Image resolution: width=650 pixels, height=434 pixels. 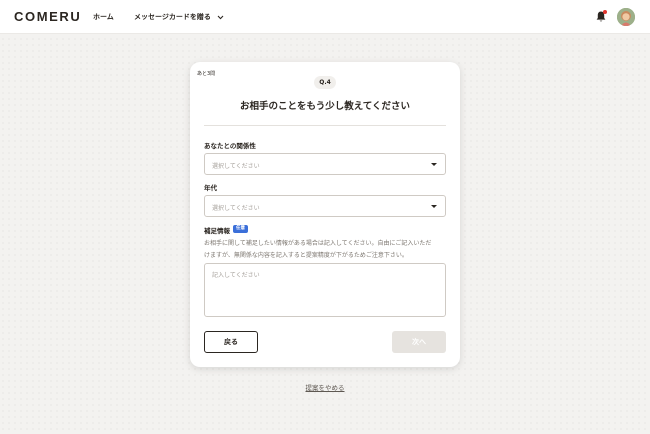 What do you see at coordinates (240, 229) in the screenshot?
I see `optional-badge: 任意` at bounding box center [240, 229].